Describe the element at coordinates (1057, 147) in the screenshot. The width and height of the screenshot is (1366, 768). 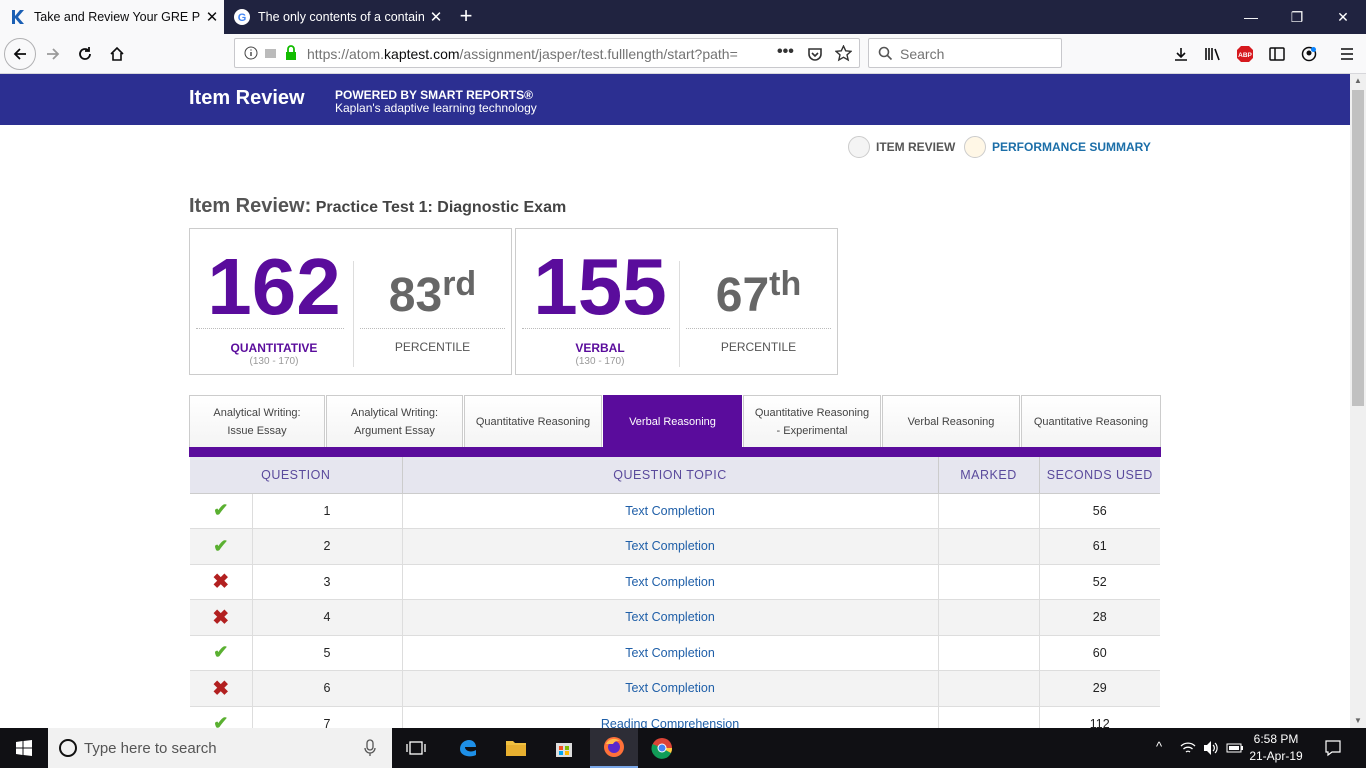
I see `performance-summary-link: PERFORMANCE SUMMARY` at that location.